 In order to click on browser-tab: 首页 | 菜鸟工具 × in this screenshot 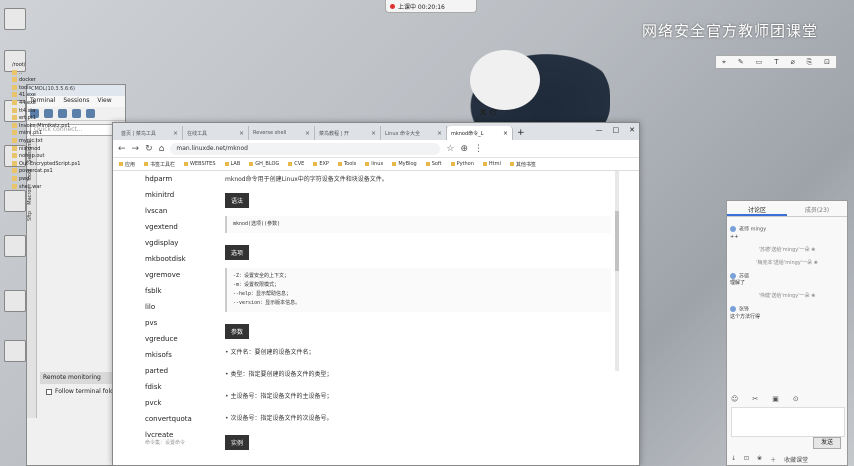, I will do `click(150, 133)`.